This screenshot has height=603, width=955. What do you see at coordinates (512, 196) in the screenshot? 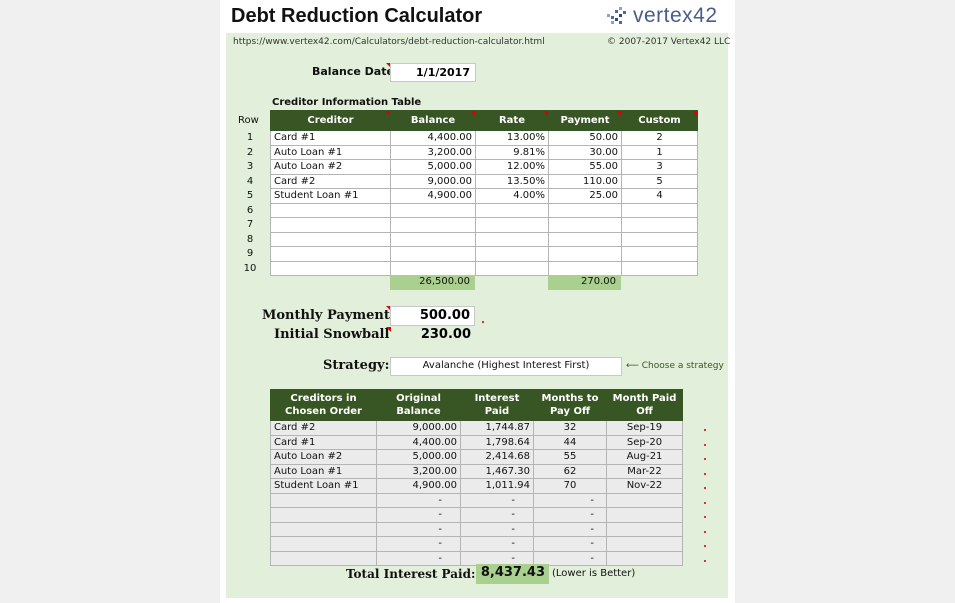
I see `cell-rate: 4.00%` at bounding box center [512, 196].